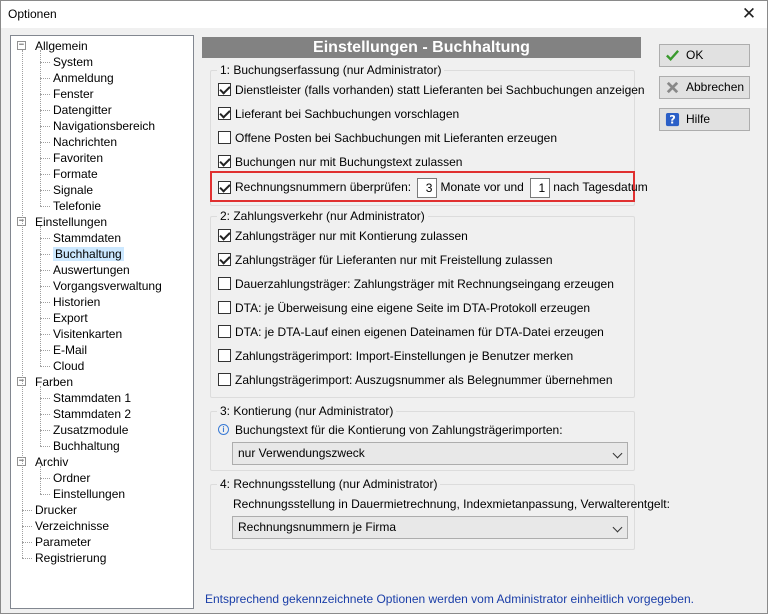 The height and width of the screenshot is (614, 768). What do you see at coordinates (704, 55) in the screenshot?
I see `ok-button: OK` at bounding box center [704, 55].